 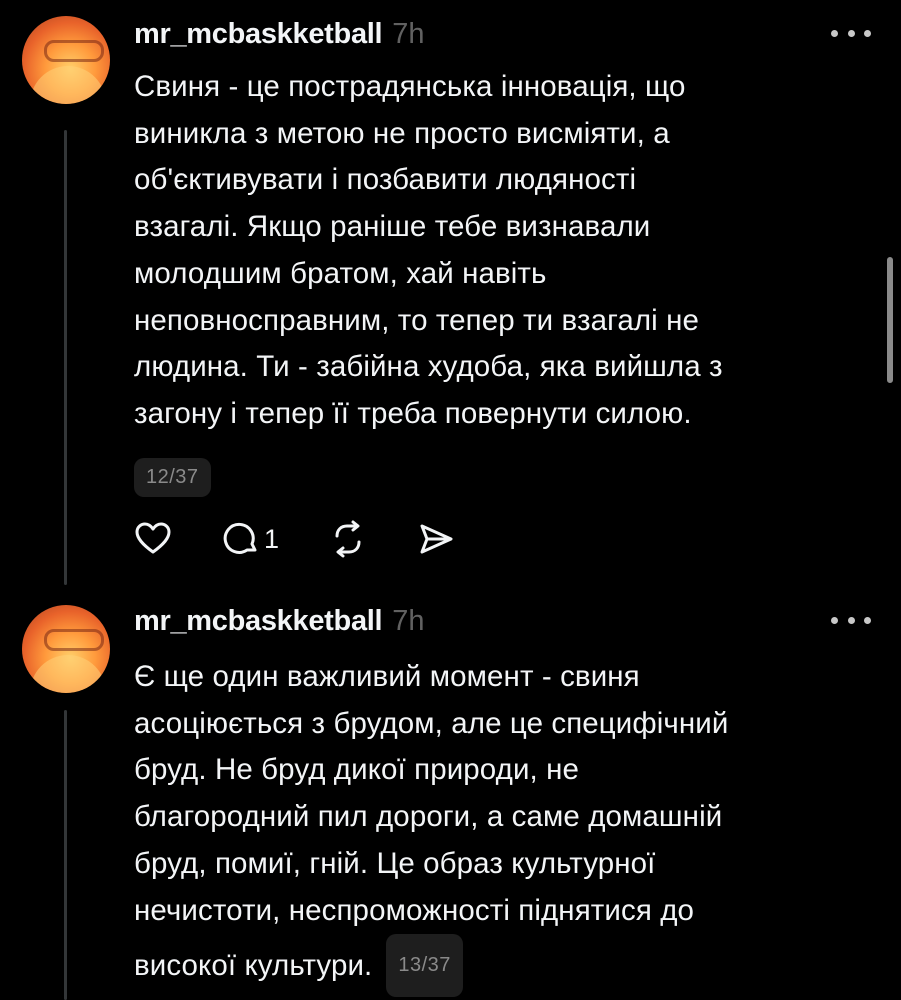 What do you see at coordinates (890, 320) in the screenshot?
I see `scrollbar` at bounding box center [890, 320].